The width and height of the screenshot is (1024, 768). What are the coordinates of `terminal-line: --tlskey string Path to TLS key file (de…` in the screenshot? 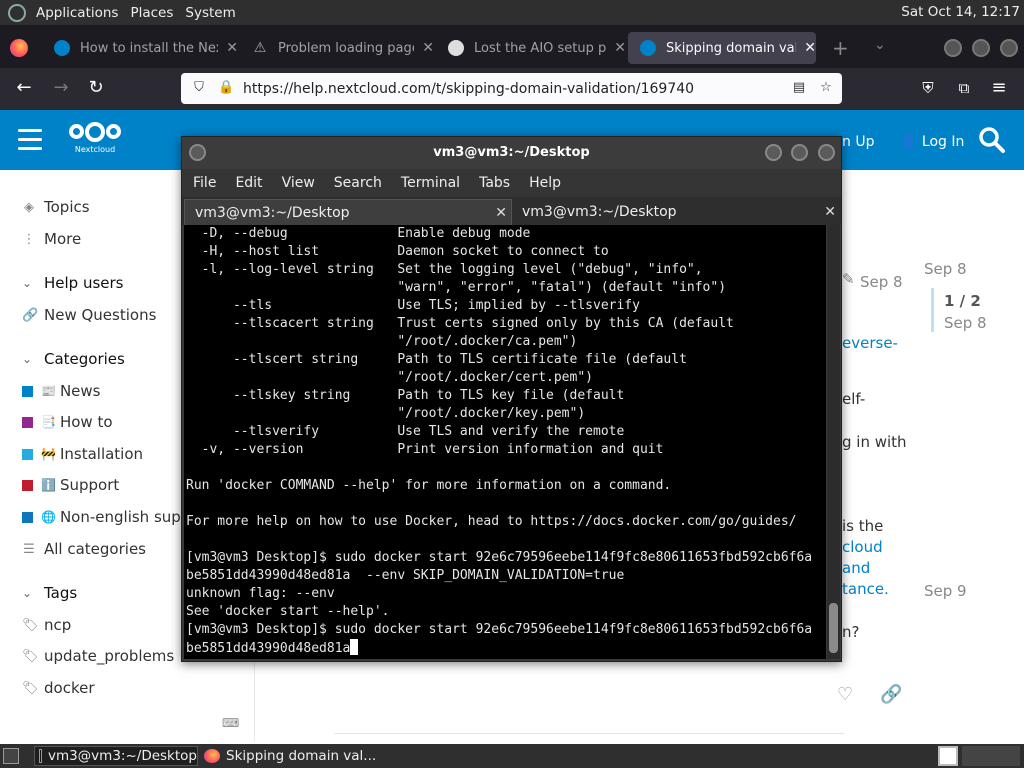 It's located at (405, 395).